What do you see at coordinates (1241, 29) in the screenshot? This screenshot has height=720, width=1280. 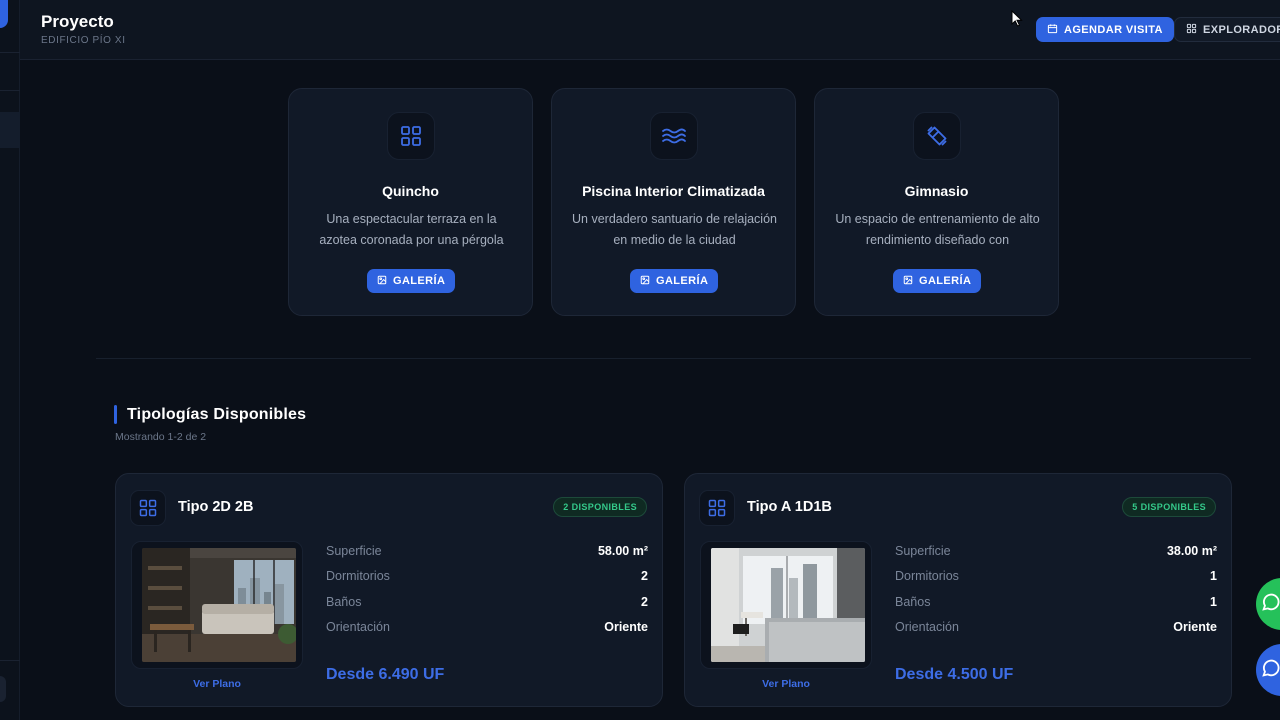 I see `explorer-label: EXPLORADOR 3` at bounding box center [1241, 29].